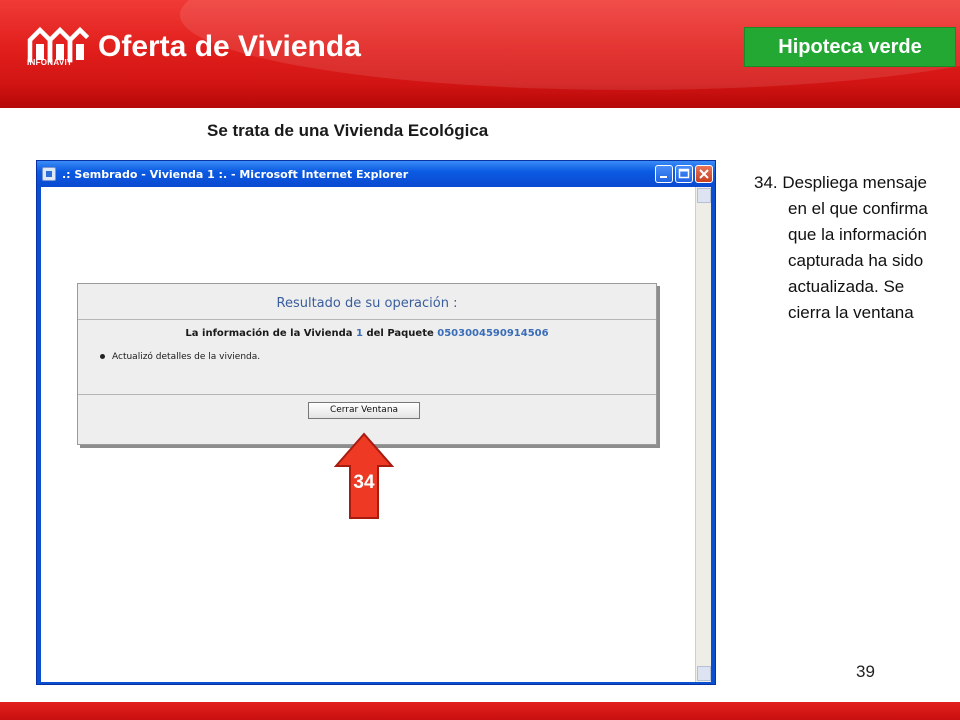 The width and height of the screenshot is (960, 720). I want to click on vertical-scrollbar, so click(703, 434).